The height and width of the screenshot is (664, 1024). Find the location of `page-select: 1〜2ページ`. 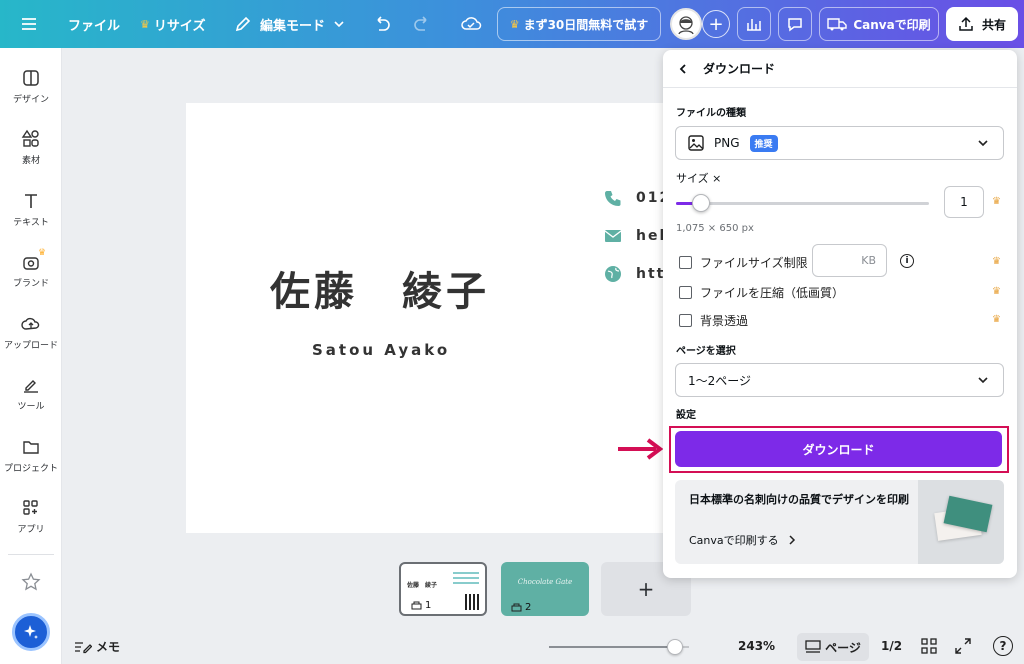

page-select: 1〜2ページ is located at coordinates (839, 380).